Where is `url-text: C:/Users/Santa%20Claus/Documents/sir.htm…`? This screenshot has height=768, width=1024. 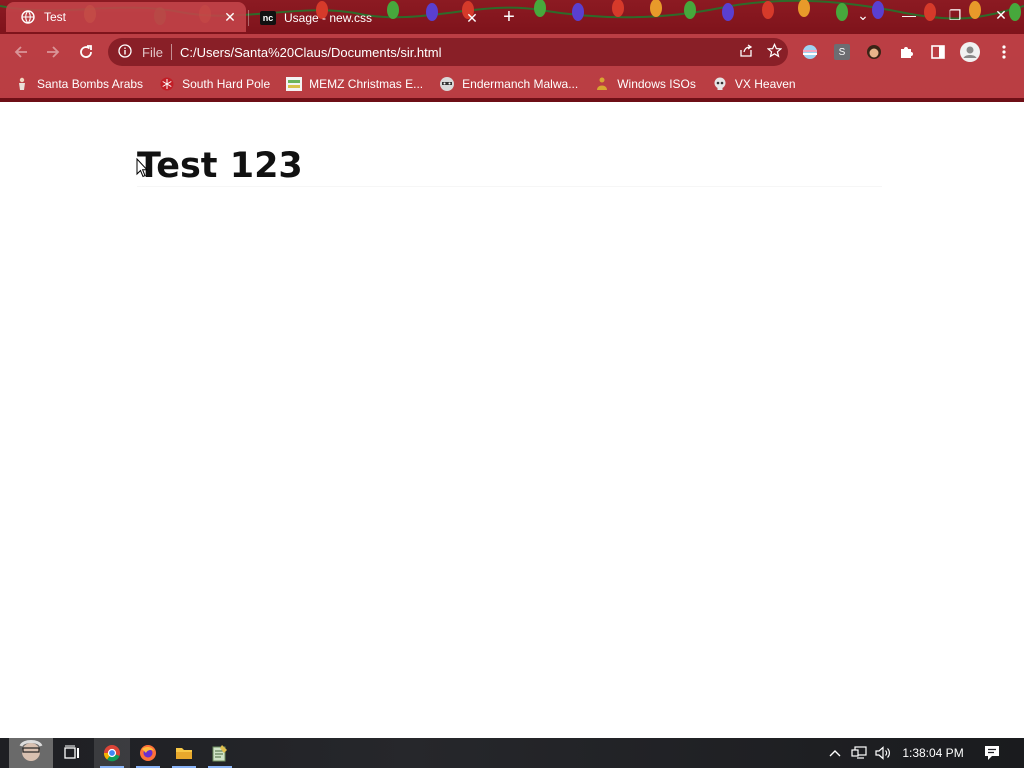 url-text: C:/Users/Santa%20Claus/Documents/sir.htm… is located at coordinates (456, 52).